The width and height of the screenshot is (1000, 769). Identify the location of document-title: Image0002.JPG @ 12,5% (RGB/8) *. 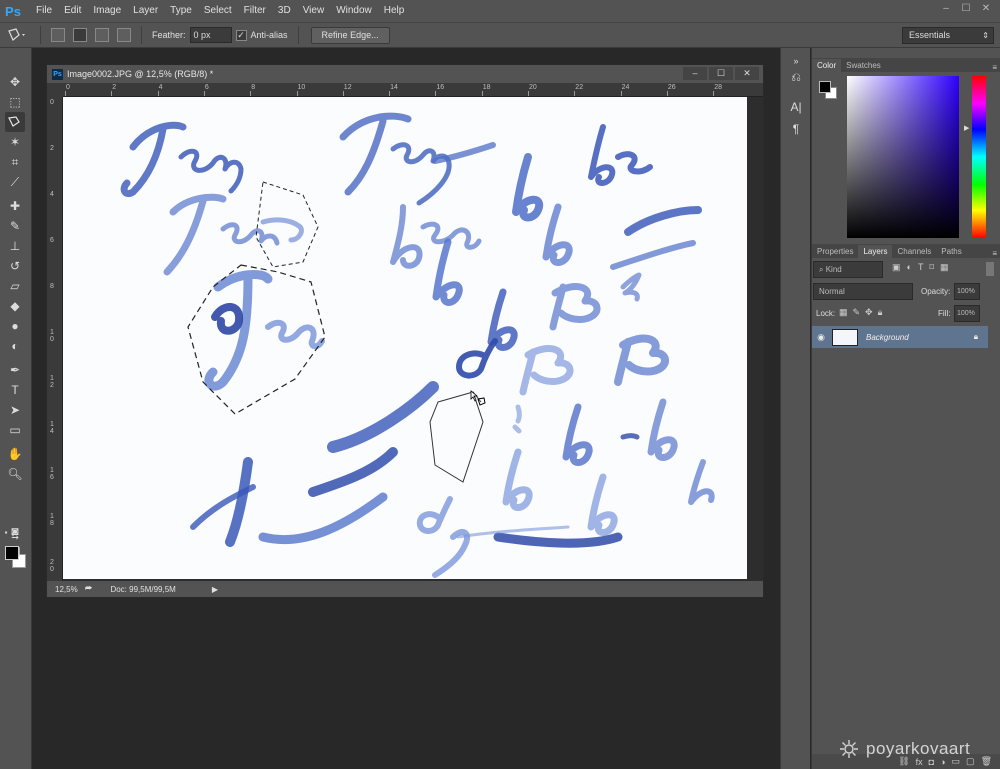
(140, 74).